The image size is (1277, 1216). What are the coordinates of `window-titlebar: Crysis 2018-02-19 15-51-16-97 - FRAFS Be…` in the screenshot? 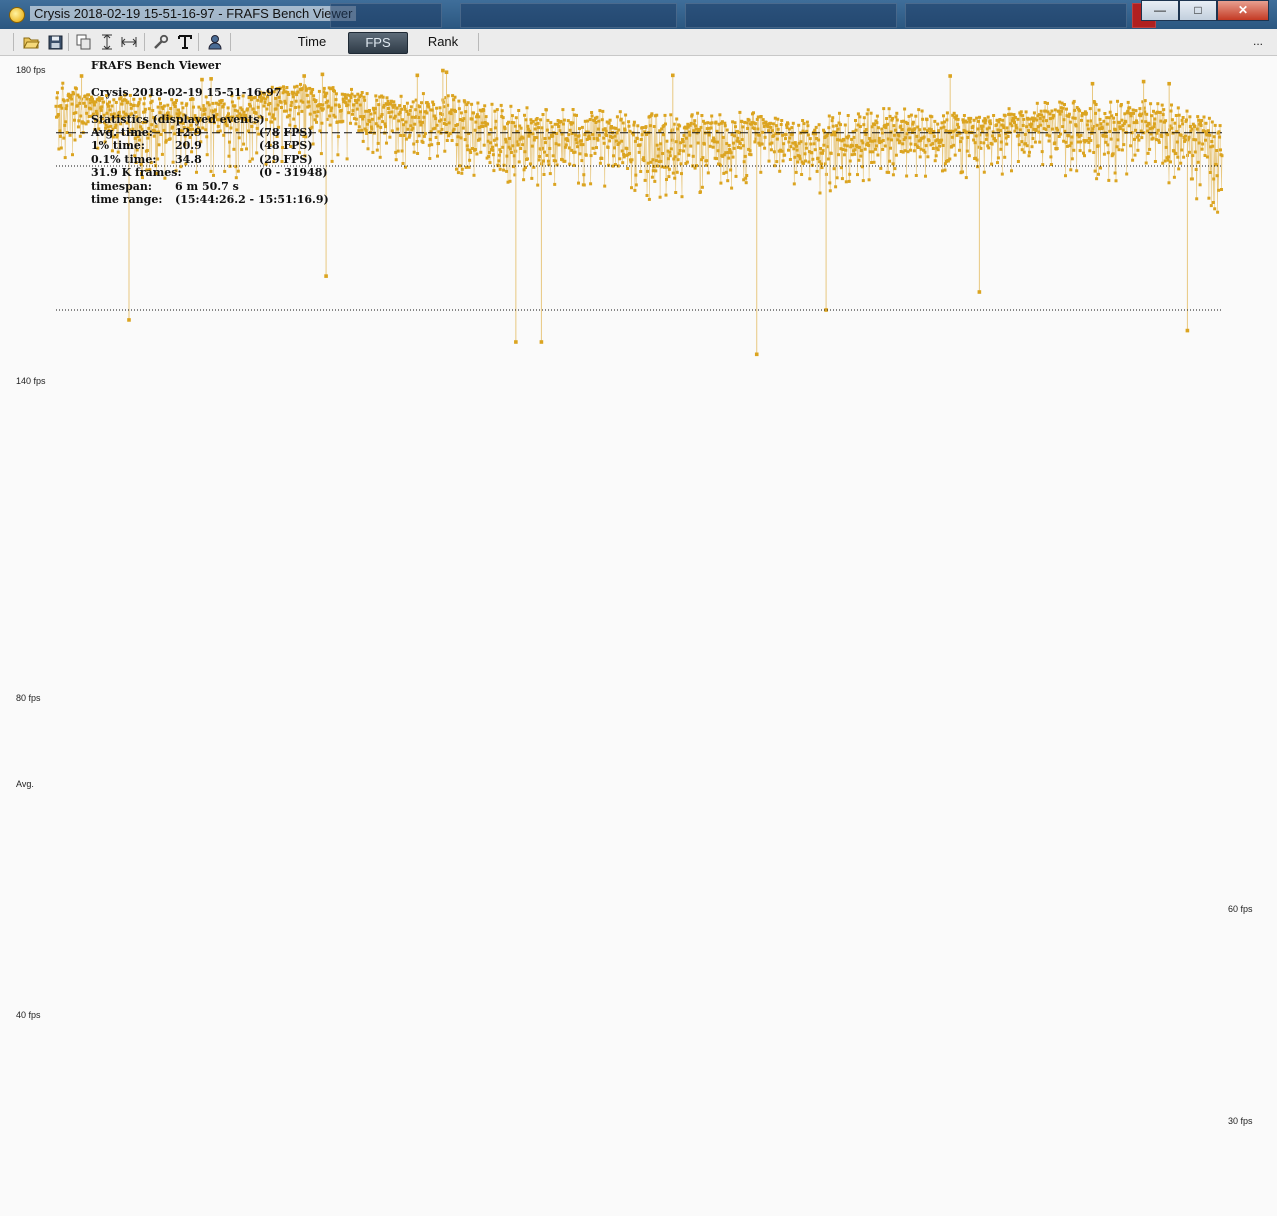 It's located at (638, 15).